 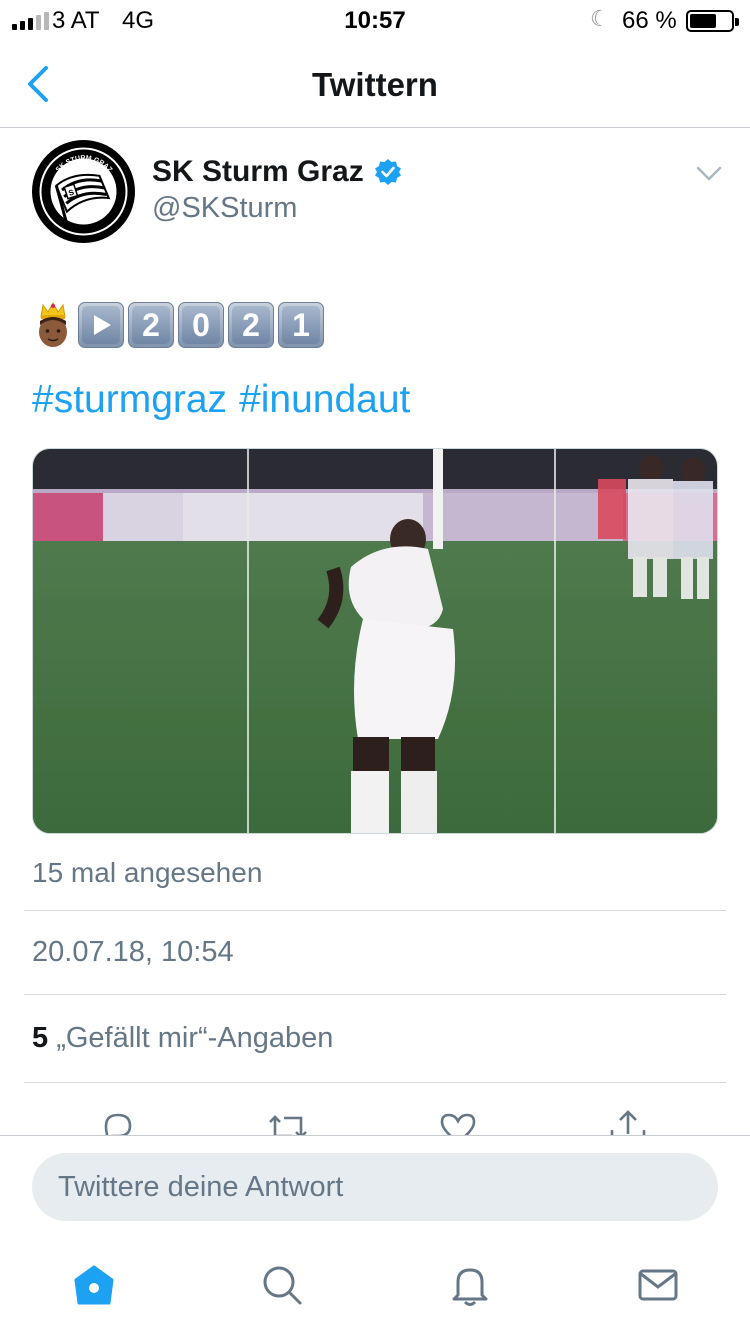 I want to click on play-keycap-emoji-icon, so click(x=101, y=325).